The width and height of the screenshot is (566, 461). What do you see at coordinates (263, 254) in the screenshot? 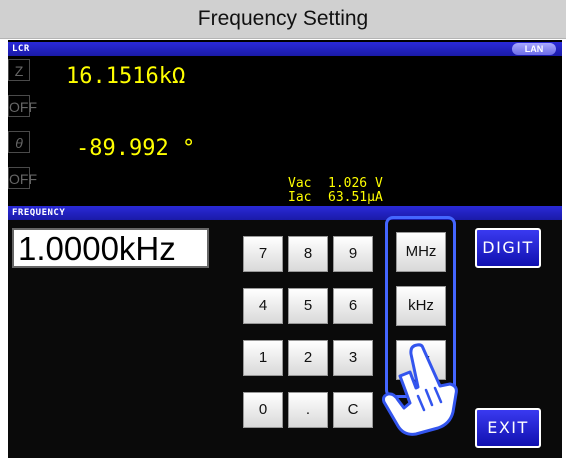
I see `key-7: 7` at bounding box center [263, 254].